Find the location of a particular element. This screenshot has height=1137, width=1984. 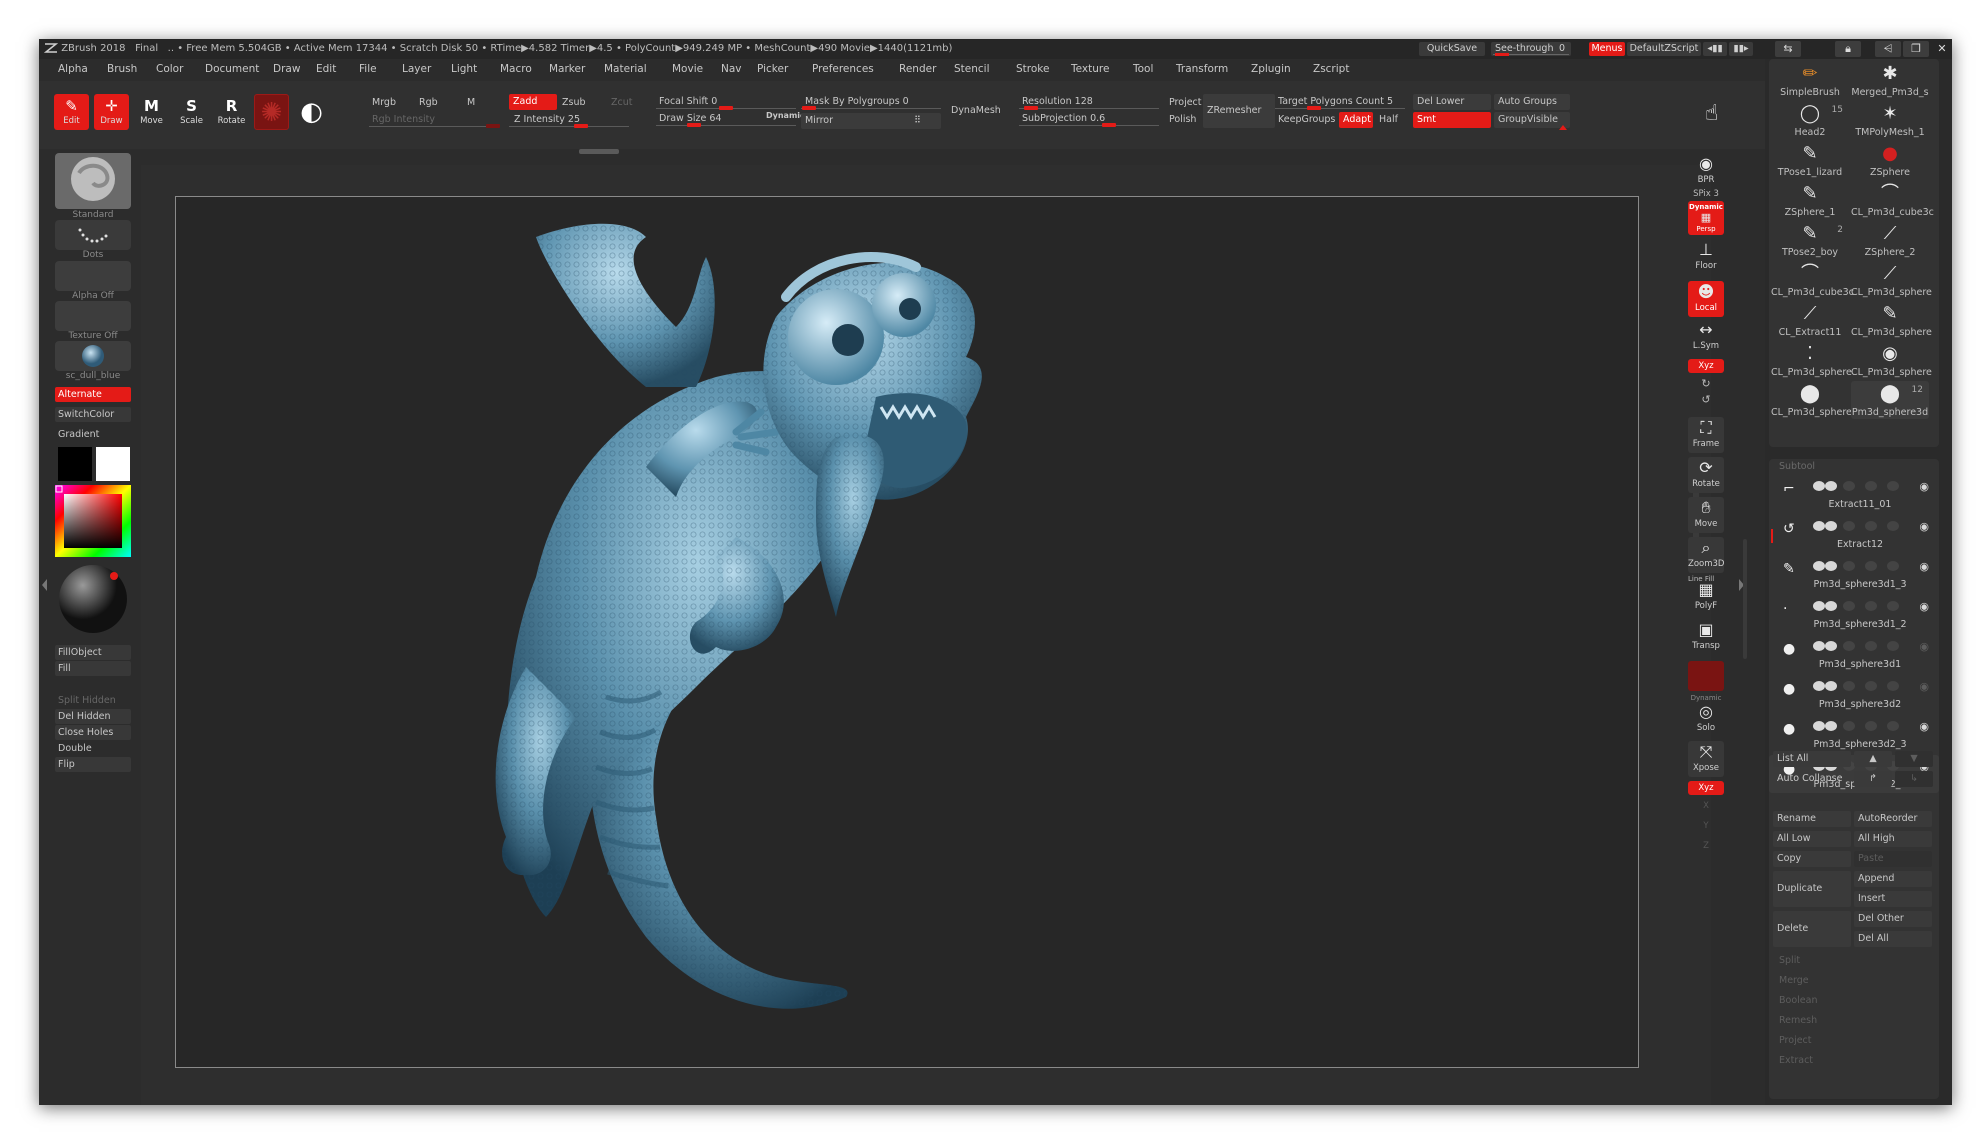

tool-thumbnail: ● ZSphere is located at coordinates (1890, 160).